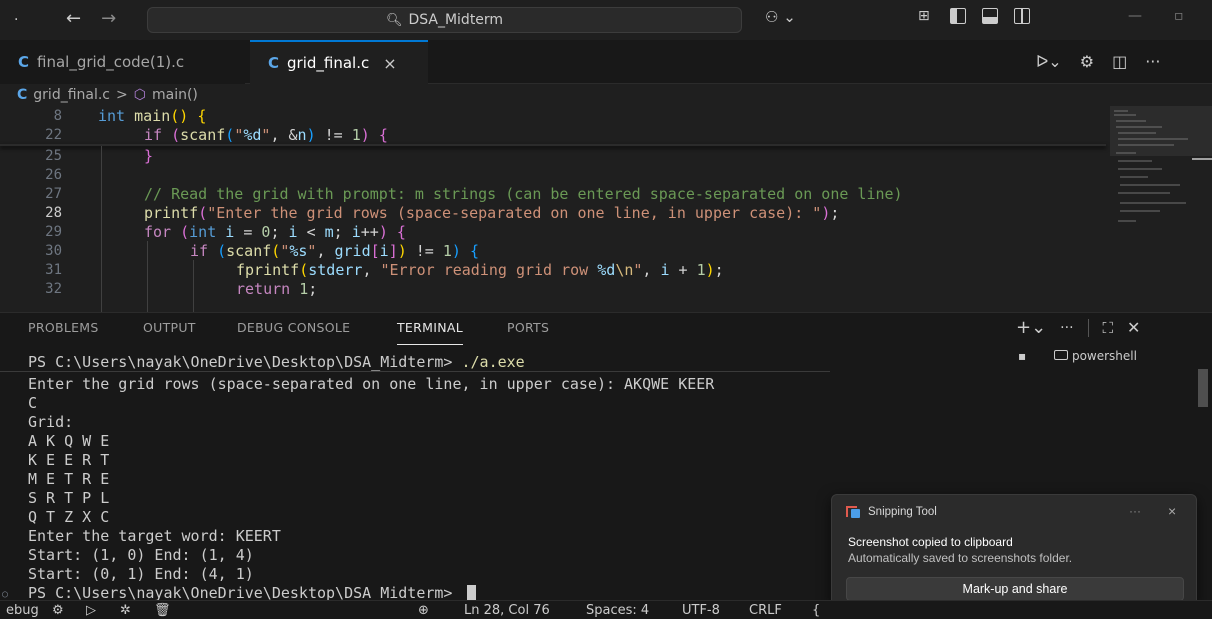 The height and width of the screenshot is (619, 1212). Describe the element at coordinates (293, 329) in the screenshot. I see `tab-debug-console: DEBUG CONSOLE` at that location.